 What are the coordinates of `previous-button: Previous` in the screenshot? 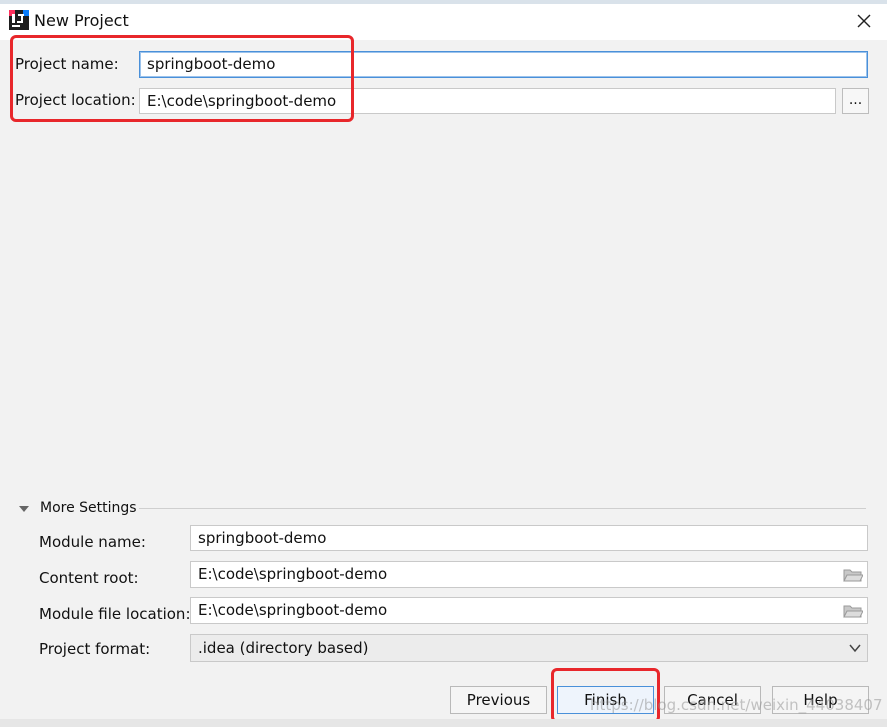 It's located at (498, 700).